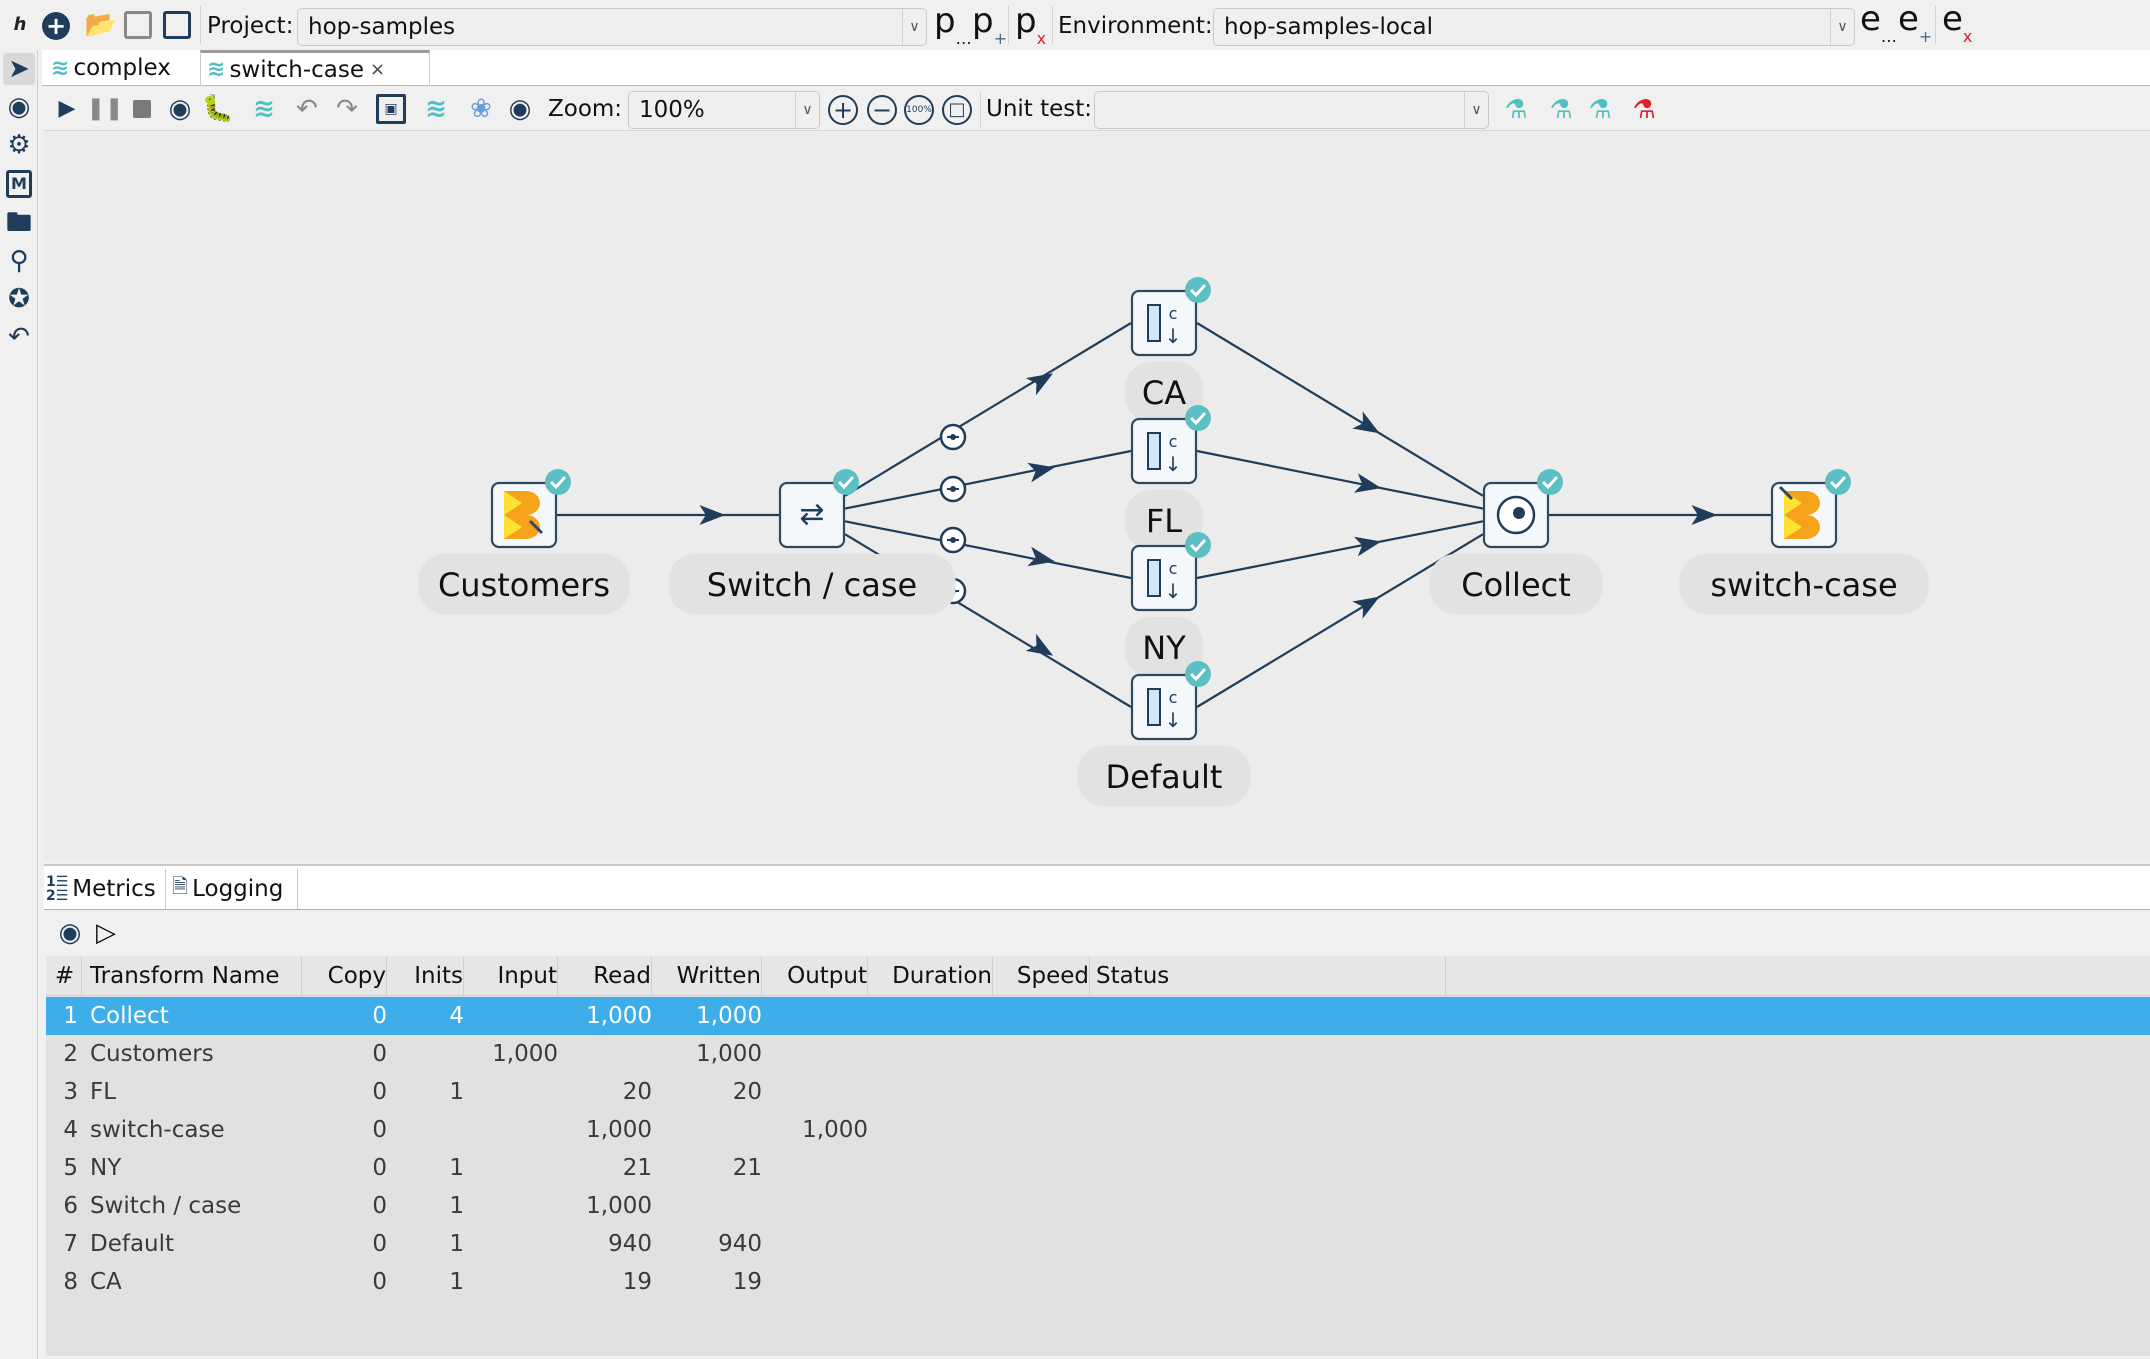  What do you see at coordinates (233, 889) in the screenshot?
I see `tab-logging: 🗎 Logging` at bounding box center [233, 889].